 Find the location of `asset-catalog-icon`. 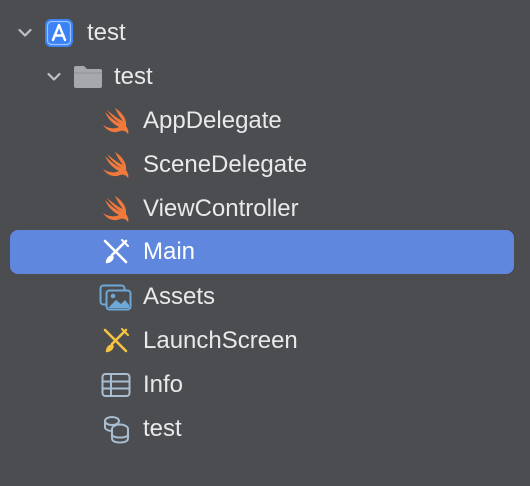

asset-catalog-icon is located at coordinates (116, 297).